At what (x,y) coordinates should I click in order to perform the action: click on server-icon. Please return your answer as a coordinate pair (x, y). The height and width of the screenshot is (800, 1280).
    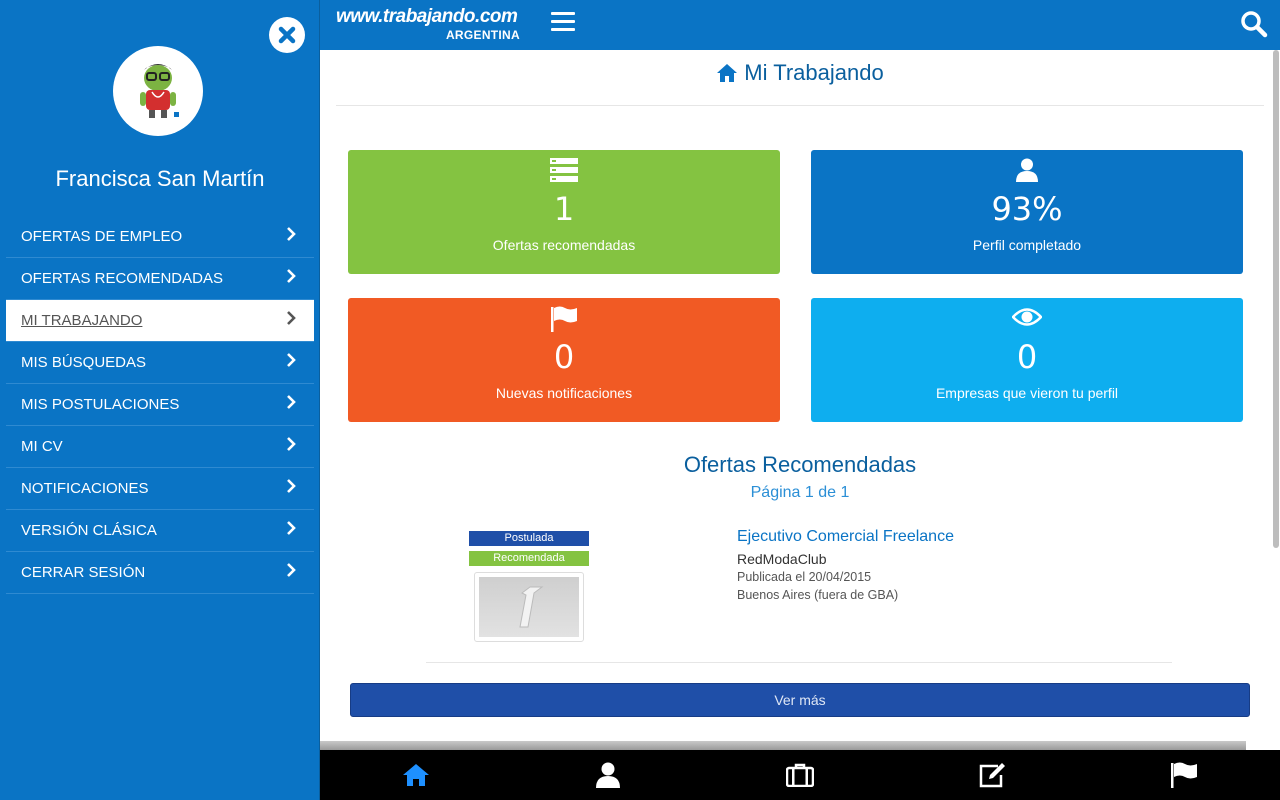
    Looking at the image, I should click on (564, 170).